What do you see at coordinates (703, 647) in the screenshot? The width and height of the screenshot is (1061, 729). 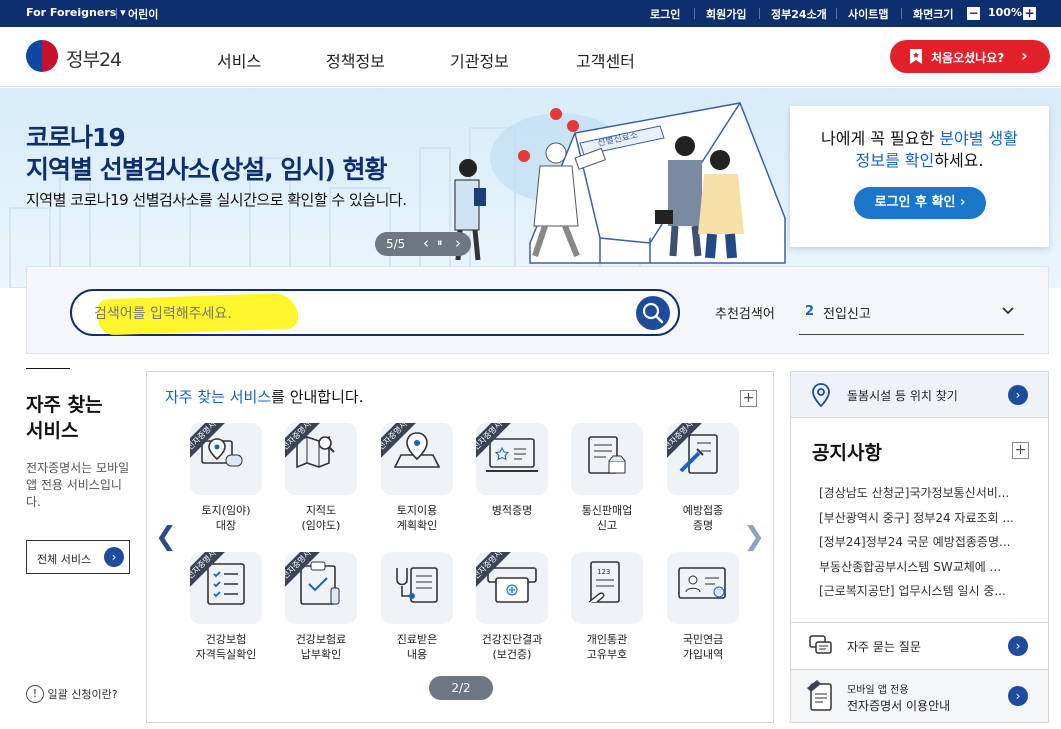 I see `service-label: 국민연금 가입내역` at bounding box center [703, 647].